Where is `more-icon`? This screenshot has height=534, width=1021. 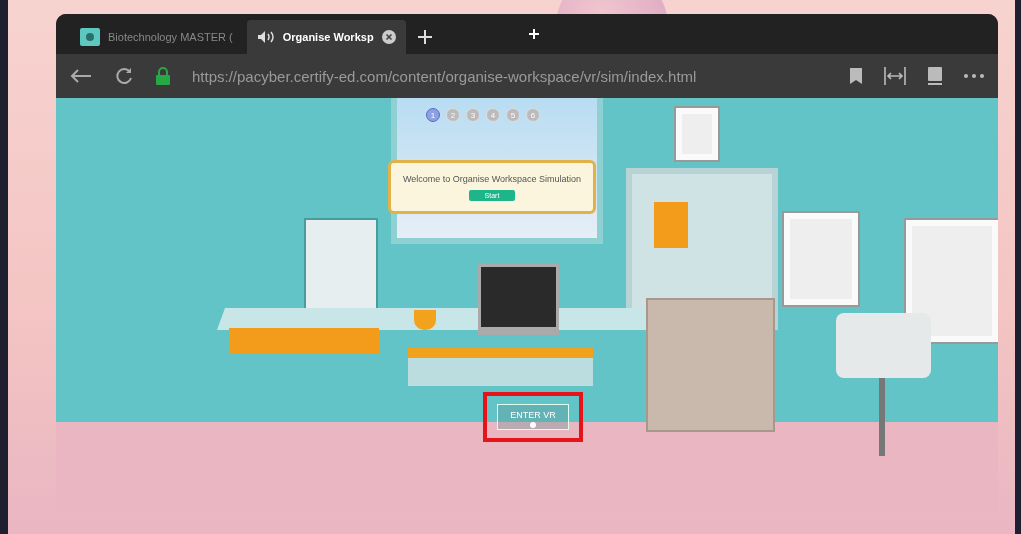
more-icon is located at coordinates (974, 76).